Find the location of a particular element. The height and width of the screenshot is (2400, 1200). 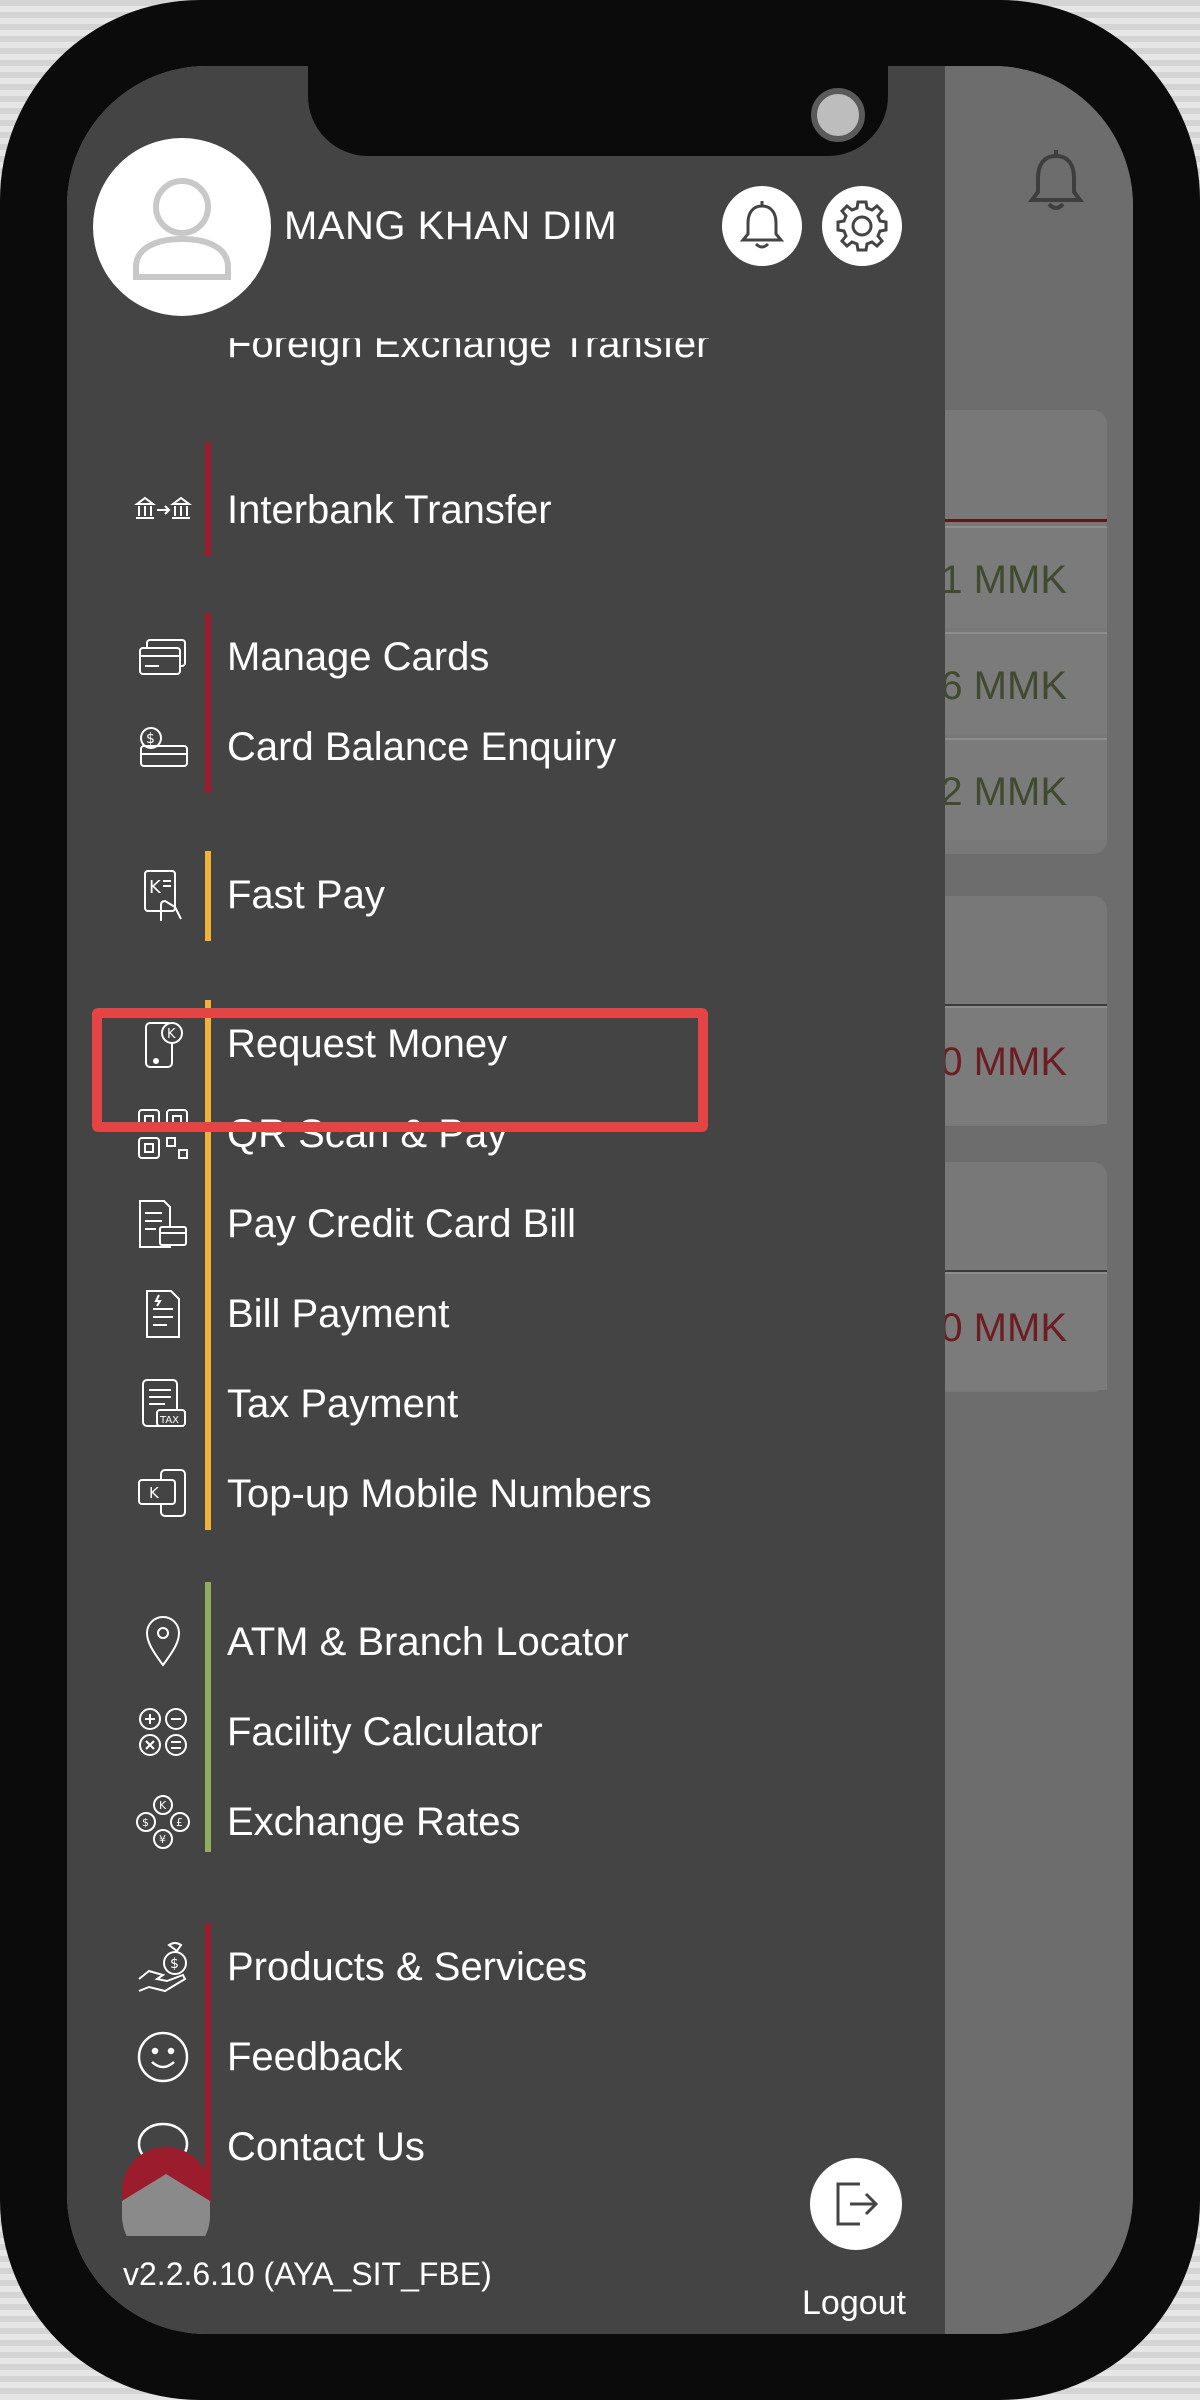

bill-icon is located at coordinates (163, 1314).